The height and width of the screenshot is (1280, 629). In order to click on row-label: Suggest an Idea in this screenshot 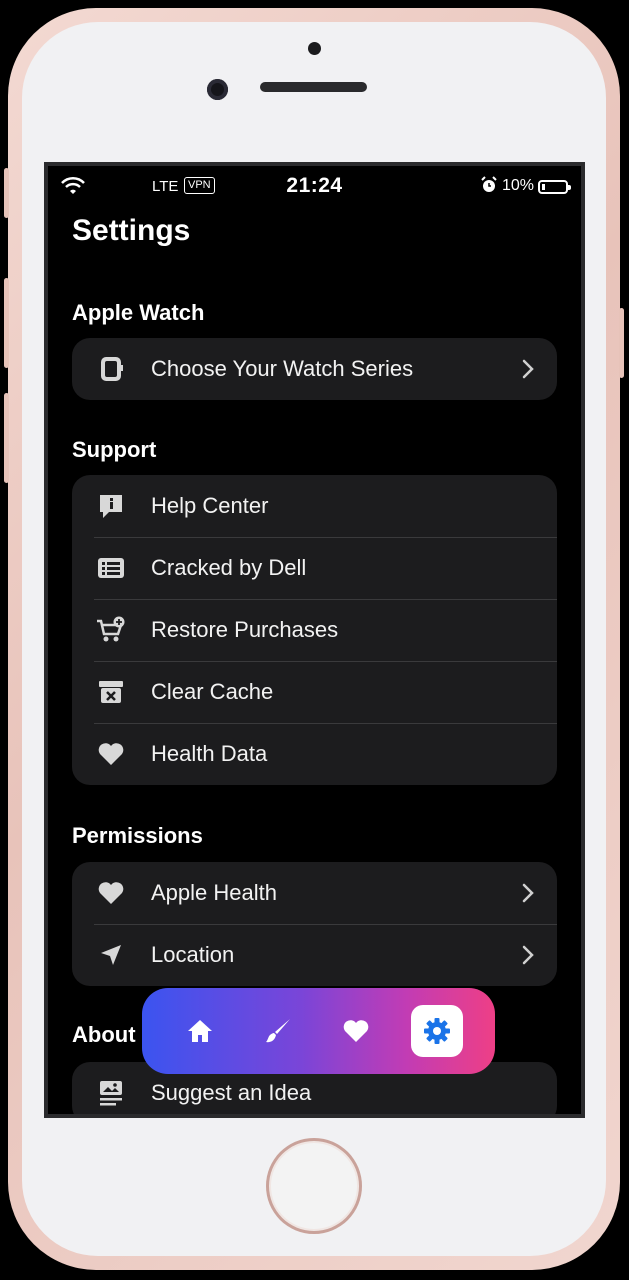, I will do `click(231, 1092)`.